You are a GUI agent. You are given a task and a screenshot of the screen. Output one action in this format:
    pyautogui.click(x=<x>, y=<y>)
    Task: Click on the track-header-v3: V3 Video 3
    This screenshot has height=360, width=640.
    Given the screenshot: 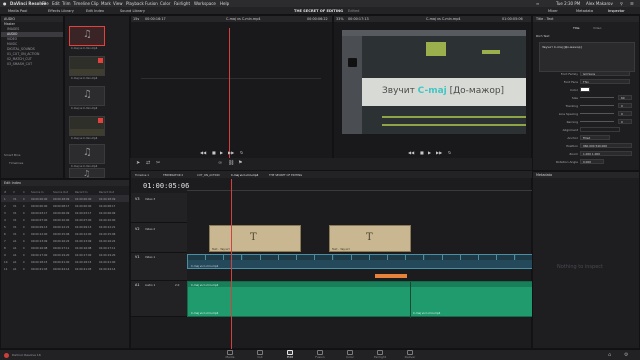 What is the action you would take?
    pyautogui.click(x=159, y=208)
    